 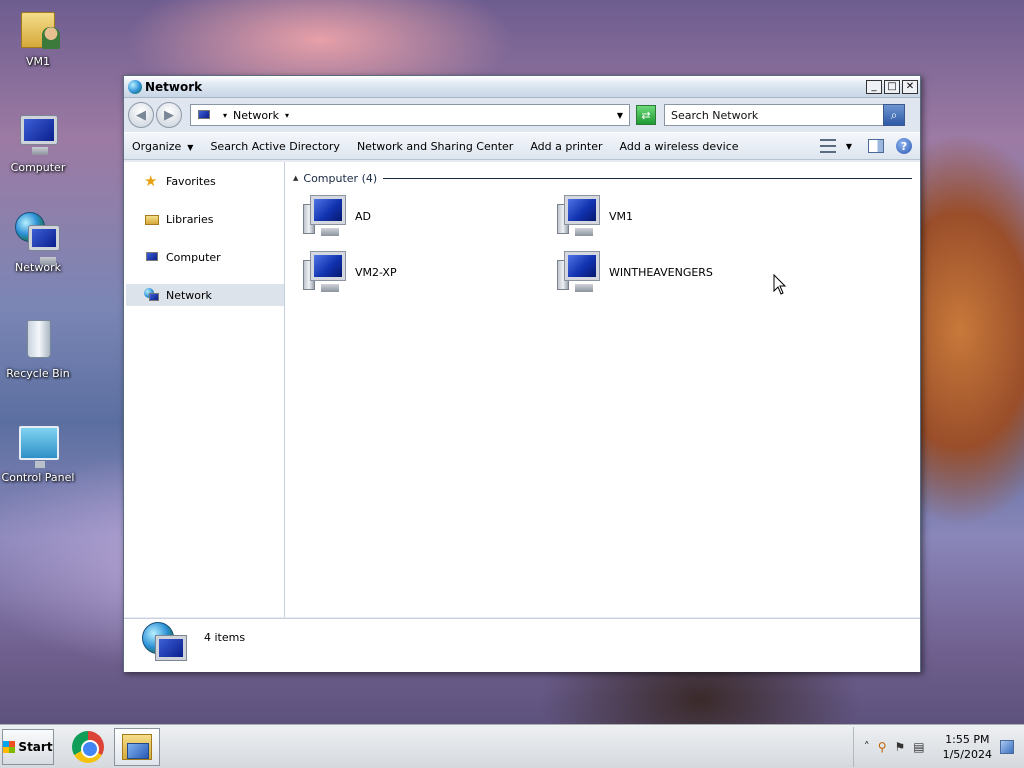 I want to click on chrome-icon, so click(x=88, y=746).